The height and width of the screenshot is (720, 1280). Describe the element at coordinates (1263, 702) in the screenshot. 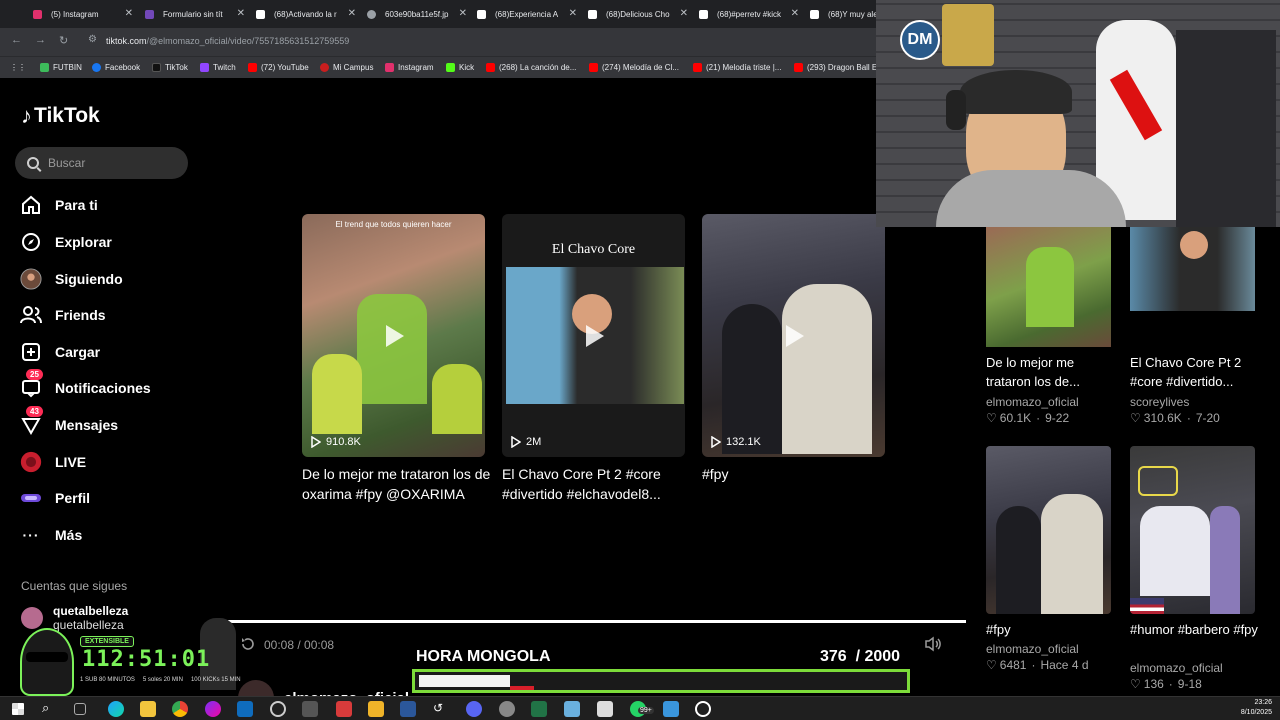

I see `clock-time: 23:26` at that location.